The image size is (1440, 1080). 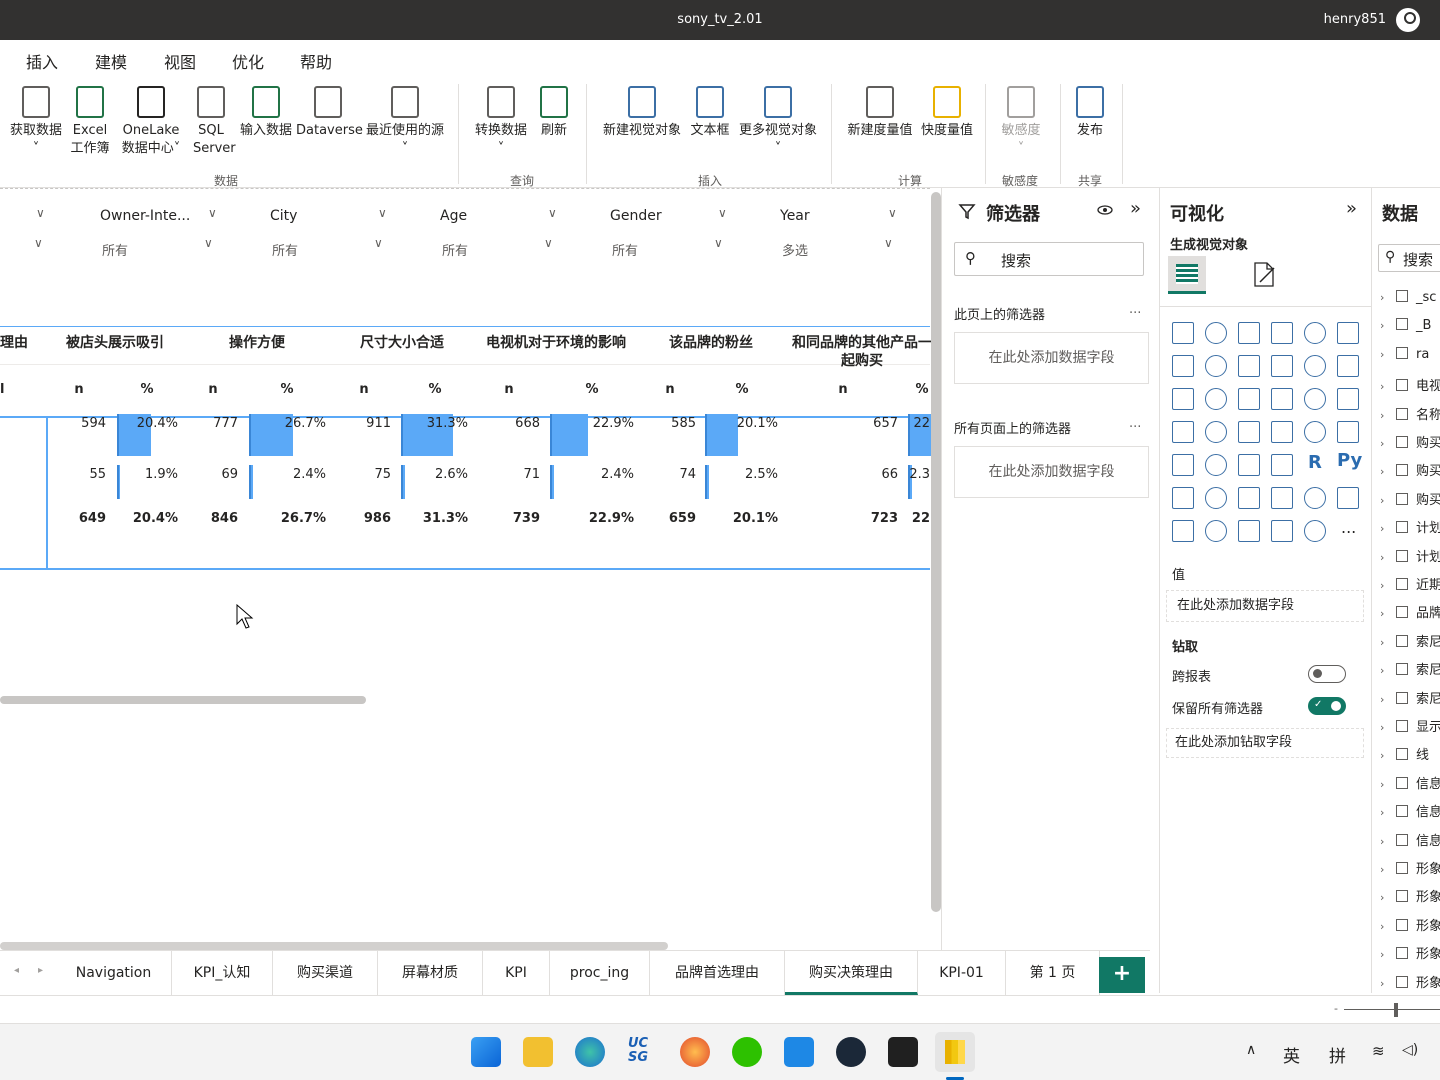 I want to click on scatter-icon, so click(x=1249, y=399).